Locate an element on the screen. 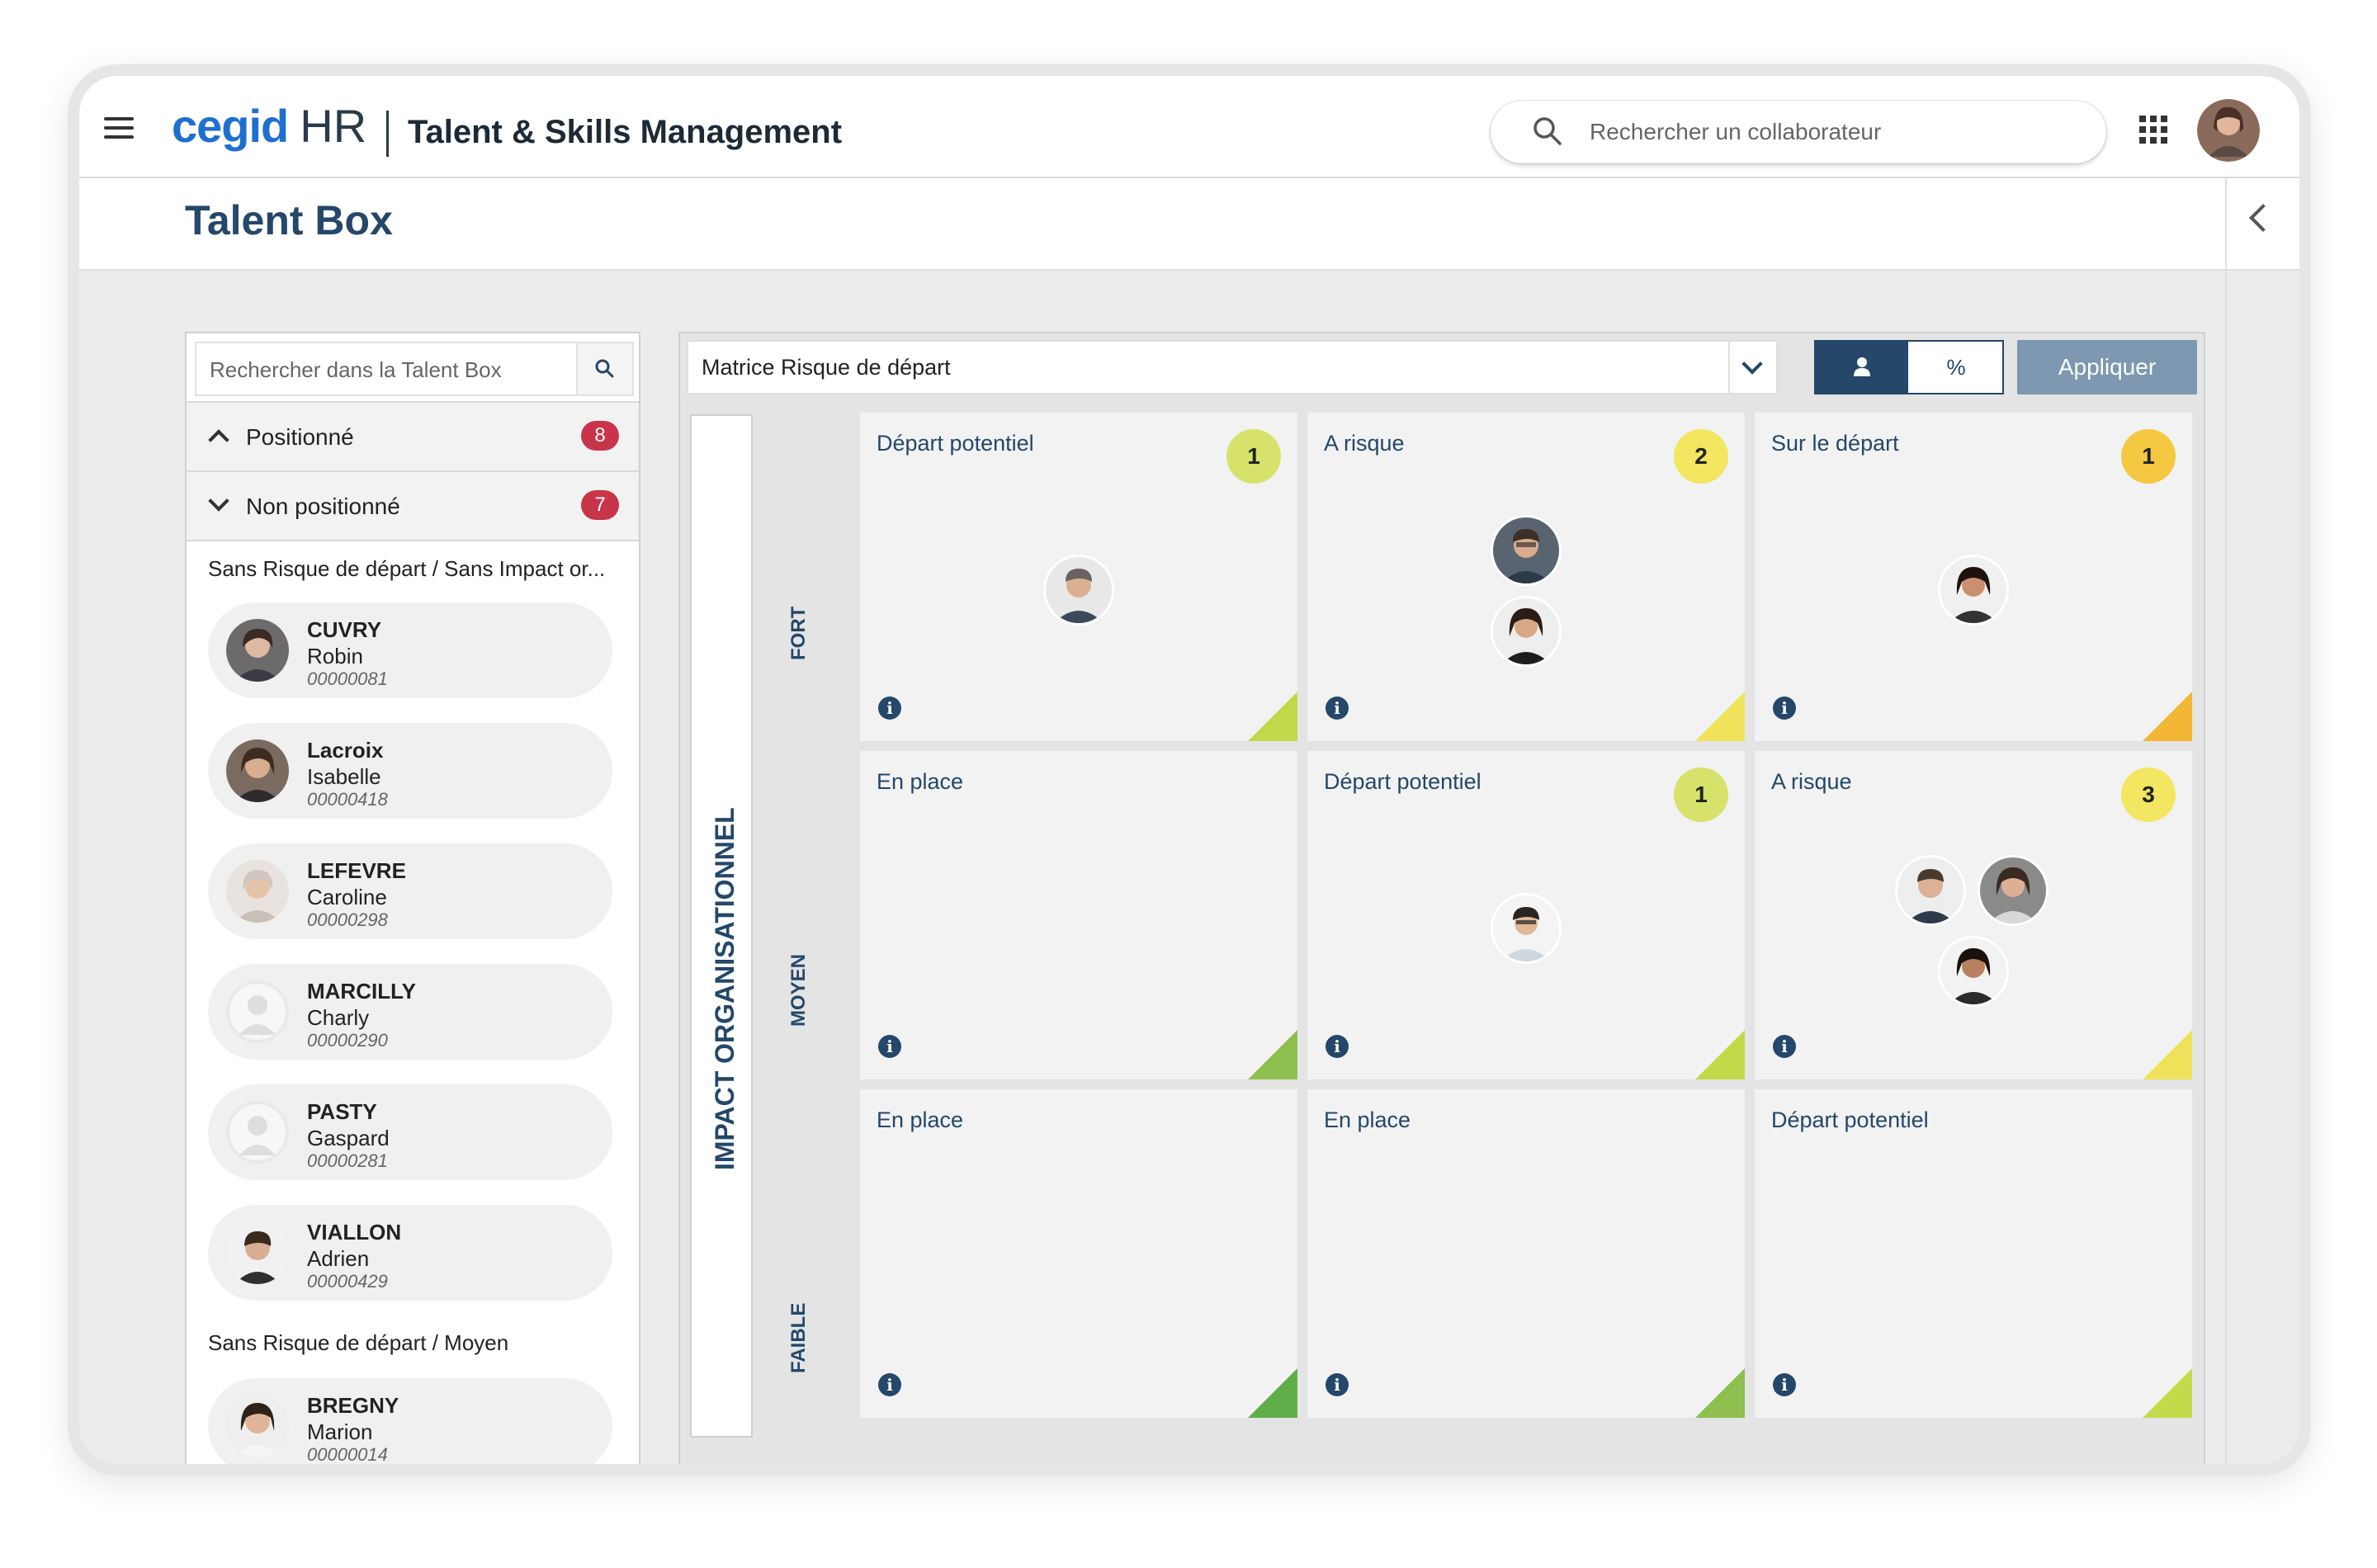  employee-id: 00000298 is located at coordinates (347, 919).